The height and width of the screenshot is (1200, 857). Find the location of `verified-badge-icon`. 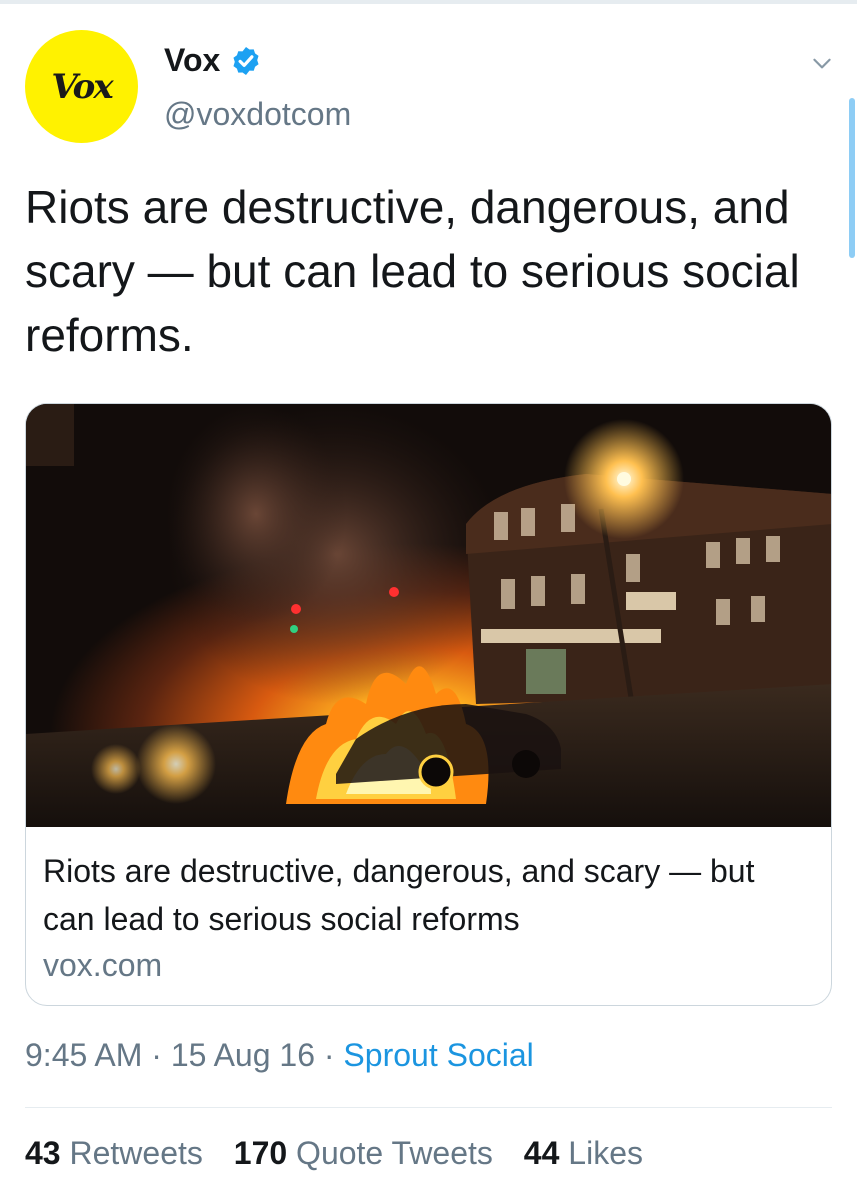

verified-badge-icon is located at coordinates (246, 60).